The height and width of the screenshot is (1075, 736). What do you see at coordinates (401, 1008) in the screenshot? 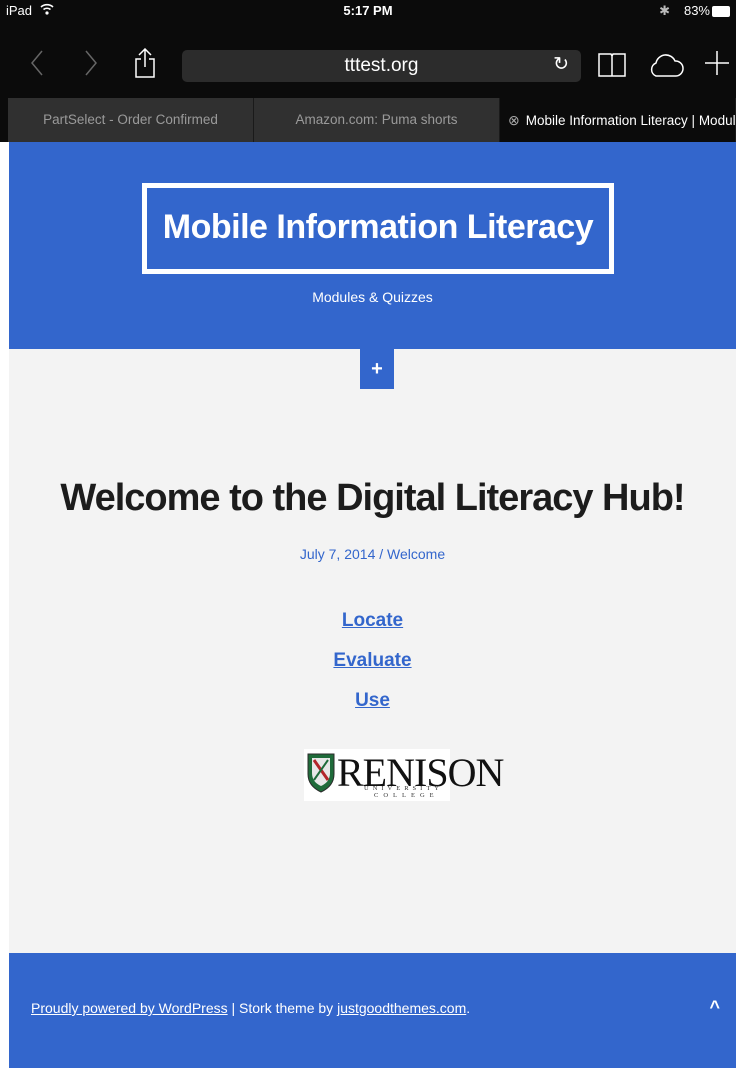
I see `theme-link: justgoodthemes.com` at bounding box center [401, 1008].